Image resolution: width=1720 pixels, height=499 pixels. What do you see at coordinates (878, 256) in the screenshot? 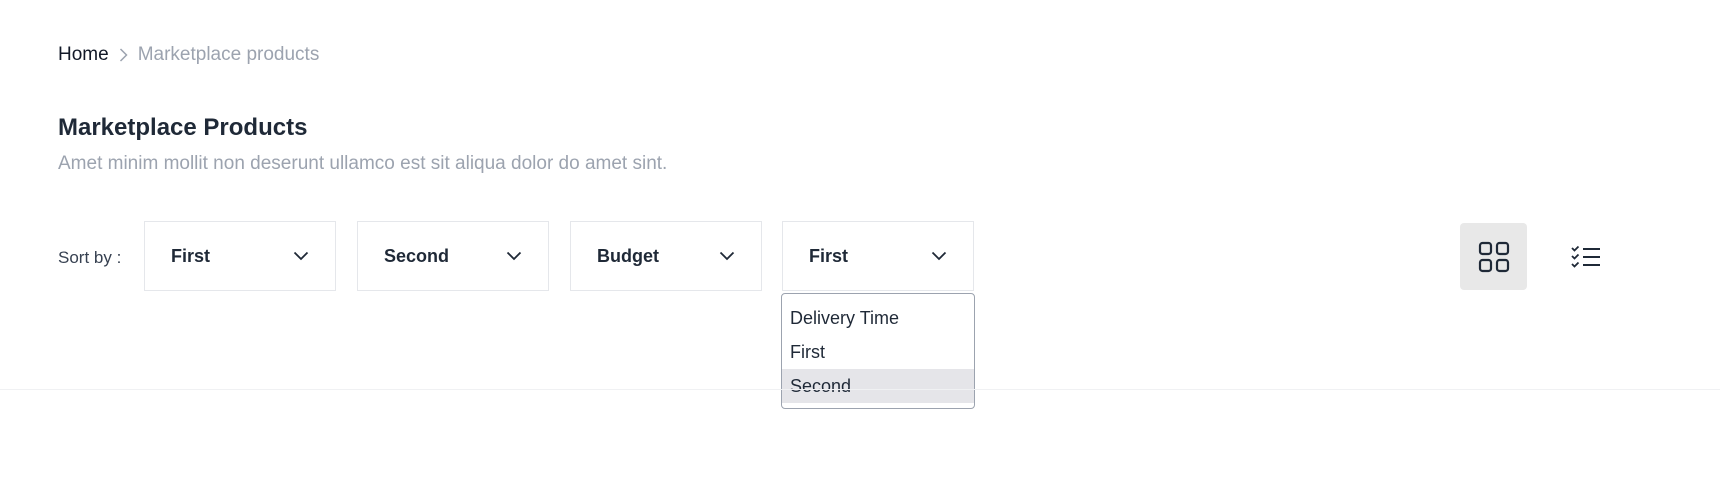
I see `sort-select-4: First` at bounding box center [878, 256].